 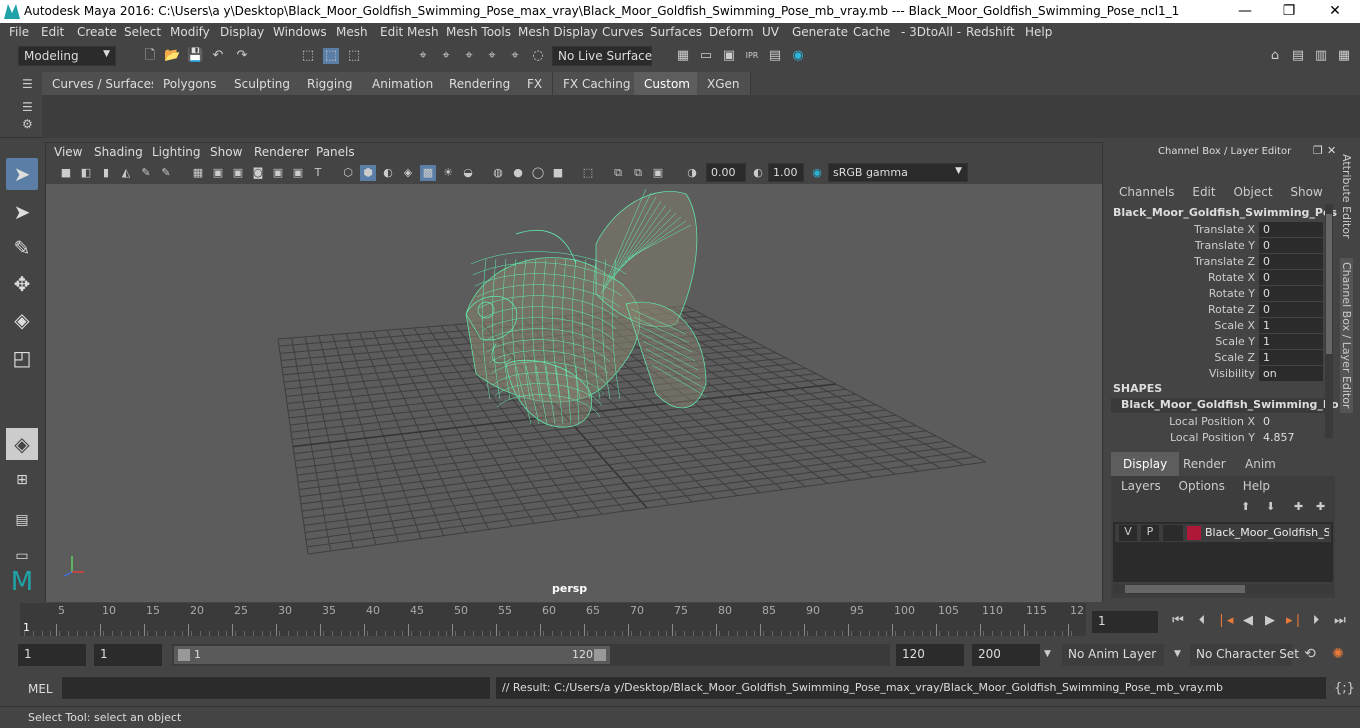 I want to click on layer-tab-anim: Anim, so click(x=1260, y=464).